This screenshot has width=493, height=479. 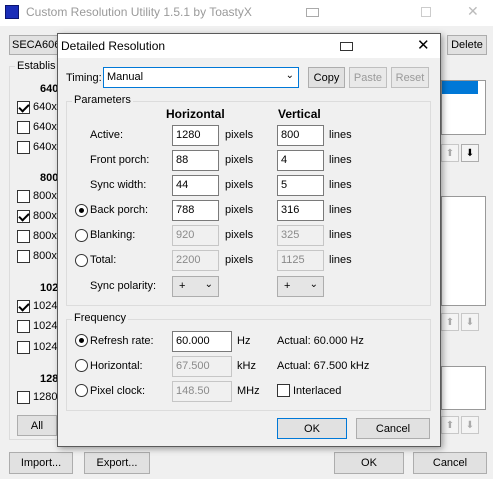 What do you see at coordinates (103, 260) in the screenshot?
I see `total-label: Total:` at bounding box center [103, 260].